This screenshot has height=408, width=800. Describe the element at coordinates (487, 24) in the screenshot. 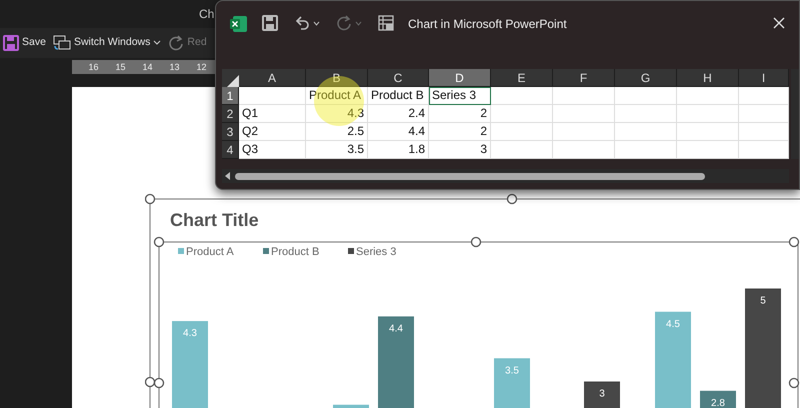

I see `window-title: Chart in Microsoft PowerPoint` at that location.